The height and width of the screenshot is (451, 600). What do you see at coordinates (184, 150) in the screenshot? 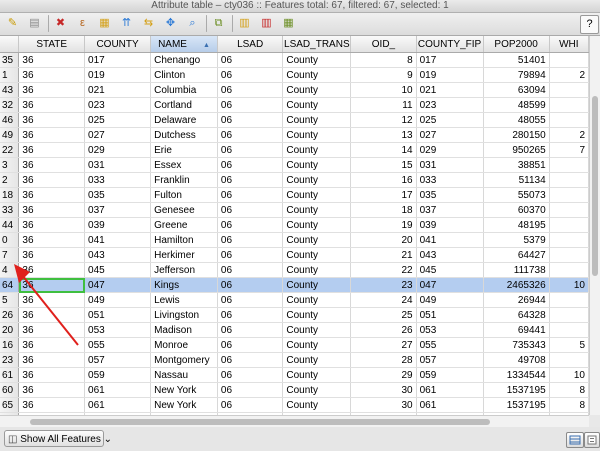
I see `cell-name: Erie` at bounding box center [184, 150].